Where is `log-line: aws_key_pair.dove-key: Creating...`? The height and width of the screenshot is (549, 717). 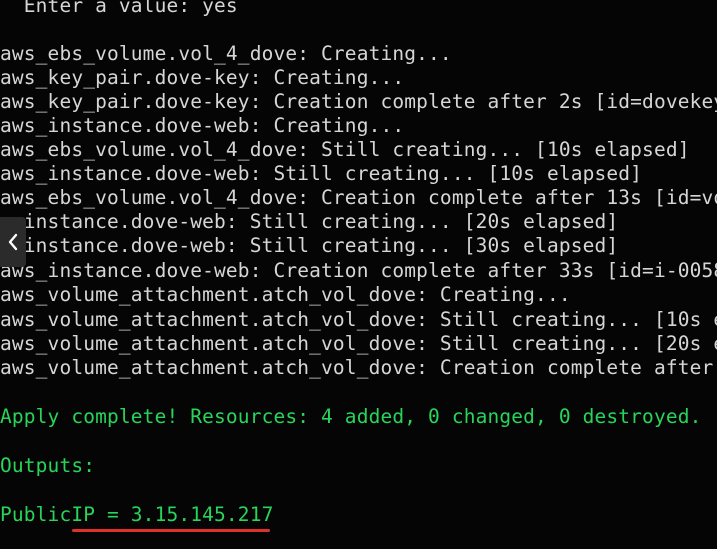 log-line: aws_key_pair.dove-key: Creating... is located at coordinates (202, 77).